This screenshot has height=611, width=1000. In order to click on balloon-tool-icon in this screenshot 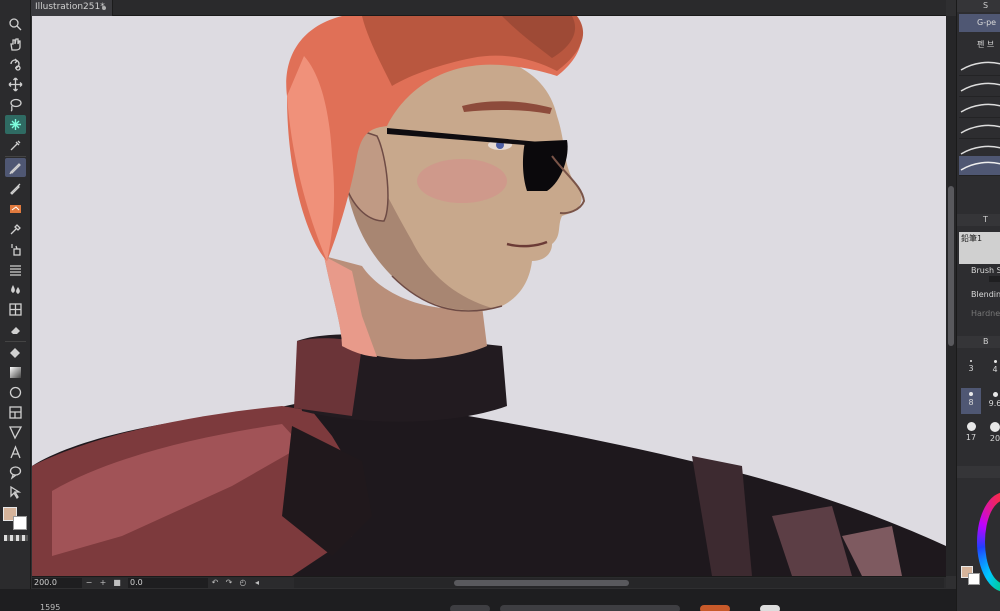, I will do `click(15, 472)`.